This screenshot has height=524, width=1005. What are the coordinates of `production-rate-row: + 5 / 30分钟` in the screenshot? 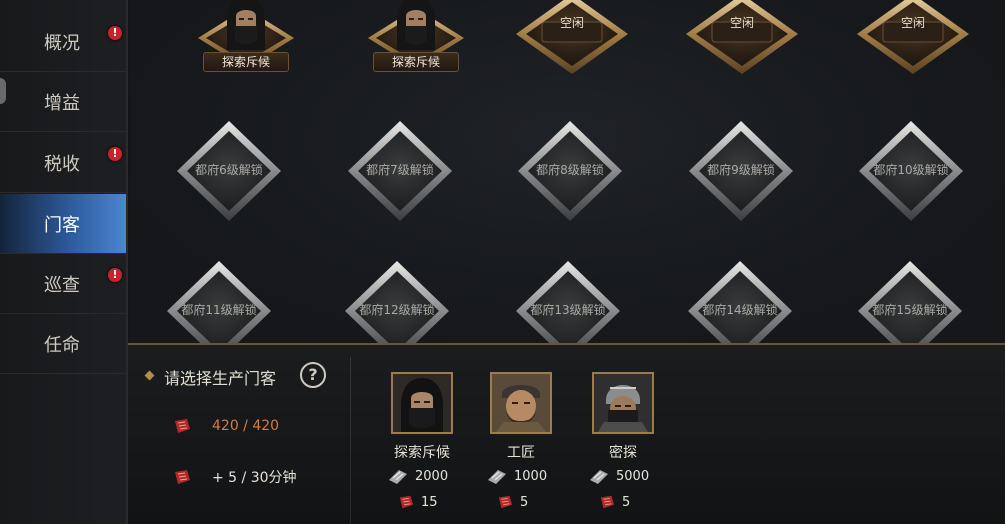 It's located at (234, 477).